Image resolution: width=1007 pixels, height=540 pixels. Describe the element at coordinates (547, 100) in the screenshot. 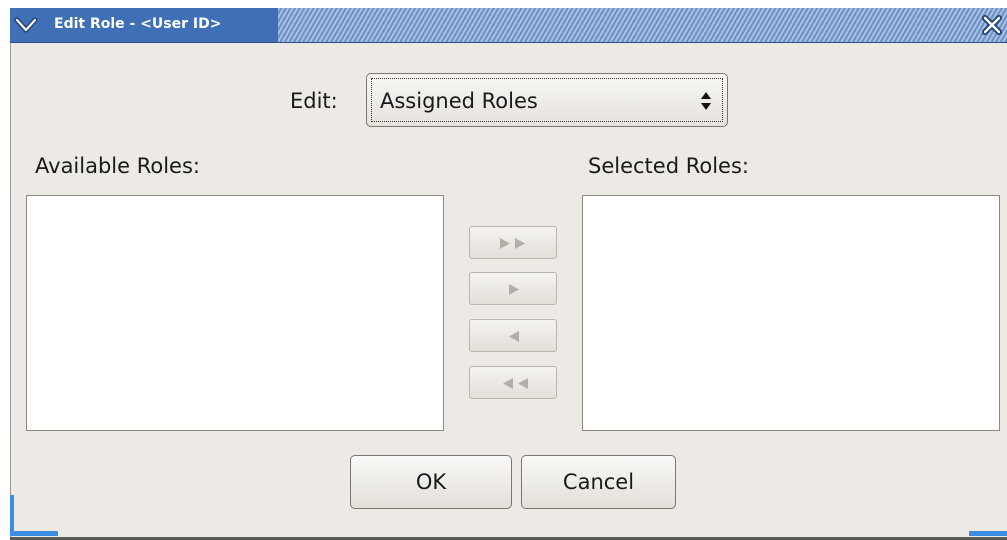

I see `edit-select: Assigned Roles` at that location.